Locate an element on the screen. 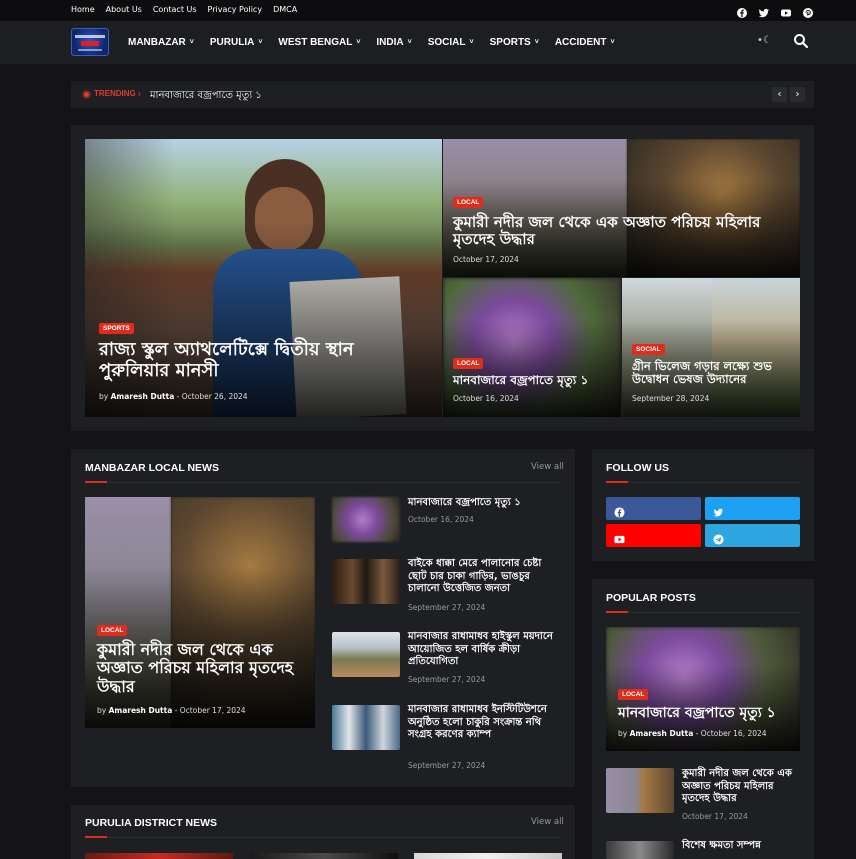 The width and height of the screenshot is (856, 859). byline-prefix: by is located at coordinates (104, 396).